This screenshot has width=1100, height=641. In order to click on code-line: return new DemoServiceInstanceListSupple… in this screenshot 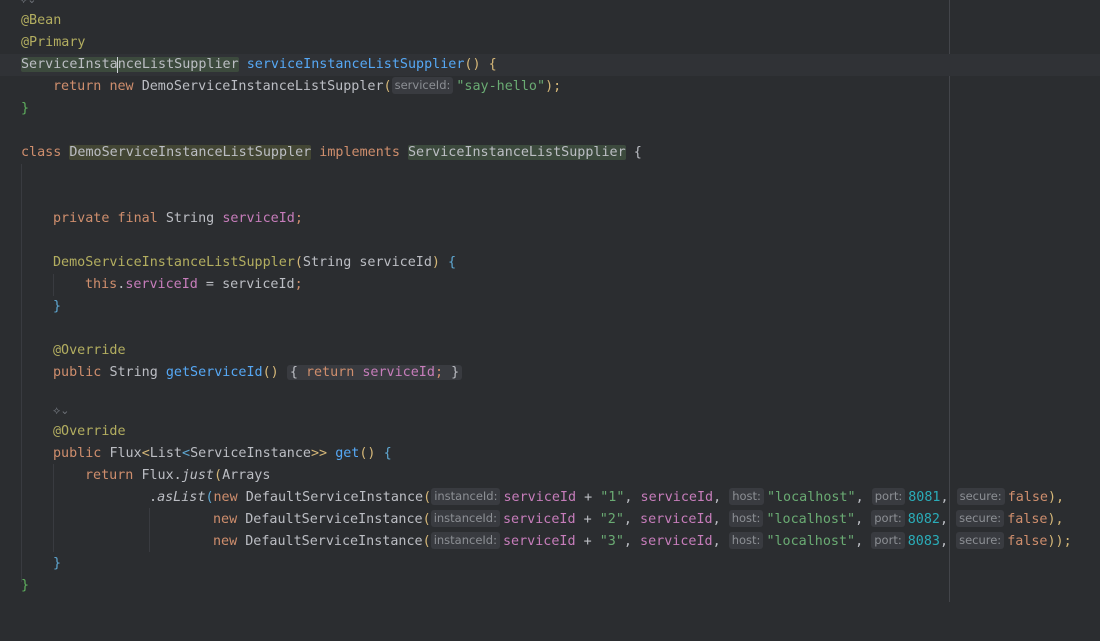, I will do `click(550, 87)`.